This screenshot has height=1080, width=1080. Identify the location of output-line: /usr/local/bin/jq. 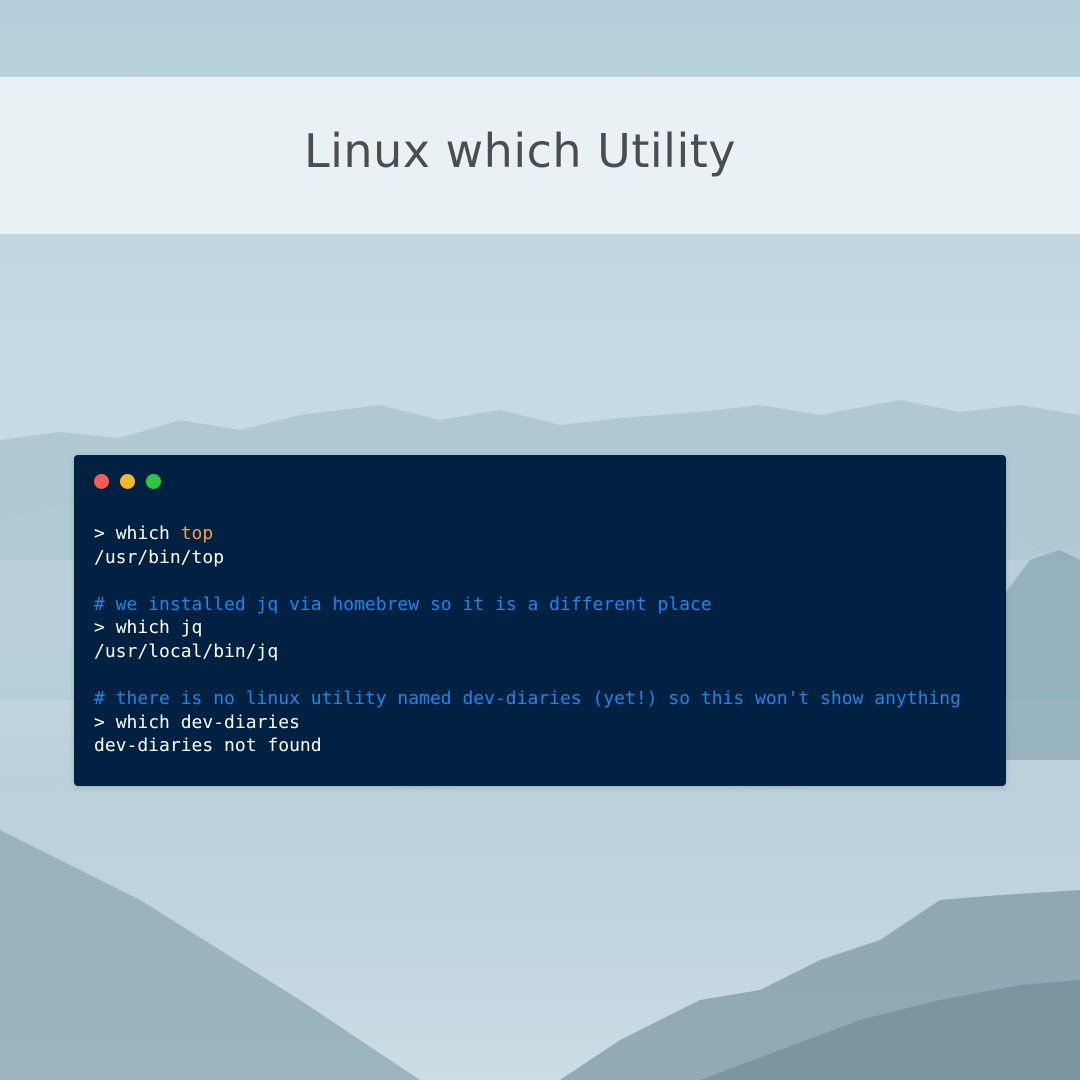
(186, 651).